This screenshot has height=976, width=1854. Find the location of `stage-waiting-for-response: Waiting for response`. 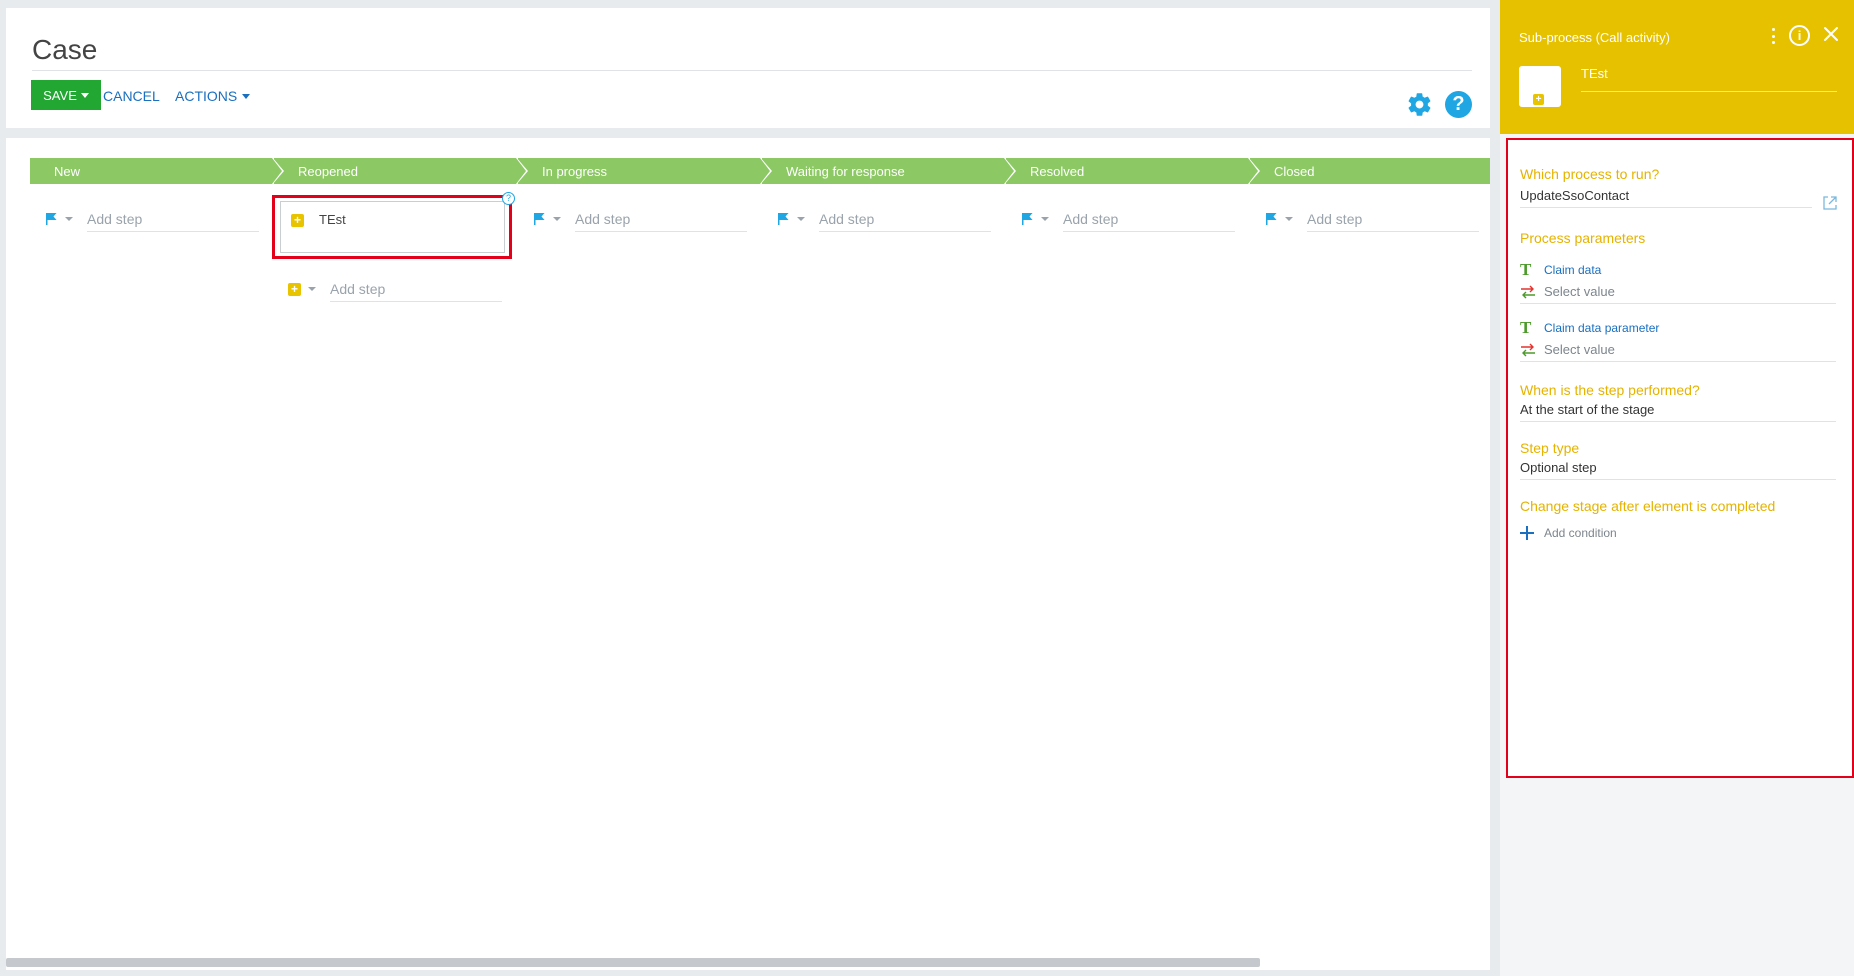

stage-waiting-for-response: Waiting for response is located at coordinates (889, 171).